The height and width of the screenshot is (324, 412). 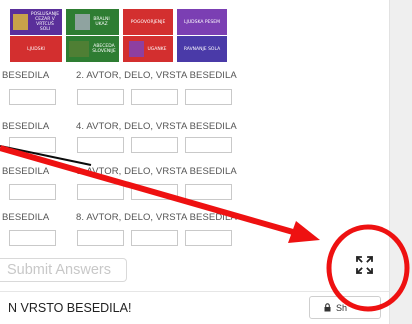 I want to click on tile-label: ABECEDA SLOVENIJE, so click(x=104, y=49).